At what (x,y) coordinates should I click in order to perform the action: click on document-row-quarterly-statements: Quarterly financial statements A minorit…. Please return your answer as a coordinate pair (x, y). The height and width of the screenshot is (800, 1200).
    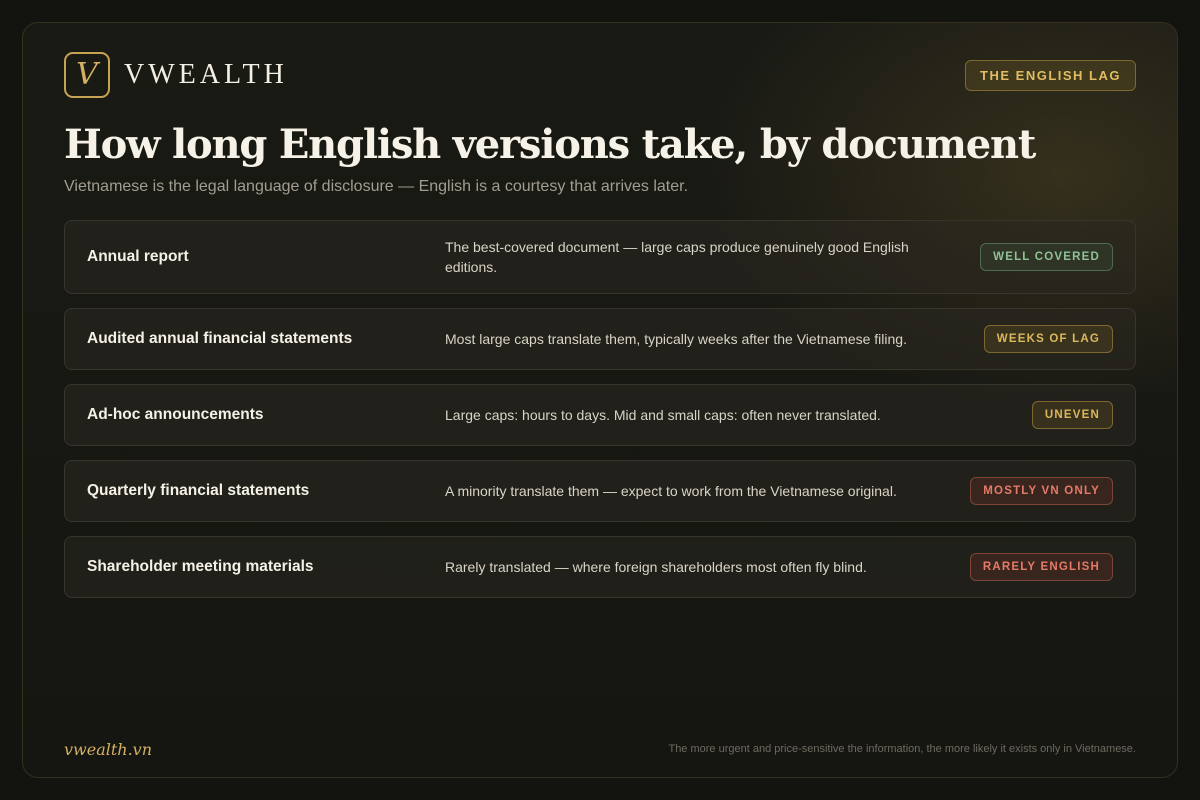
    Looking at the image, I should click on (600, 491).